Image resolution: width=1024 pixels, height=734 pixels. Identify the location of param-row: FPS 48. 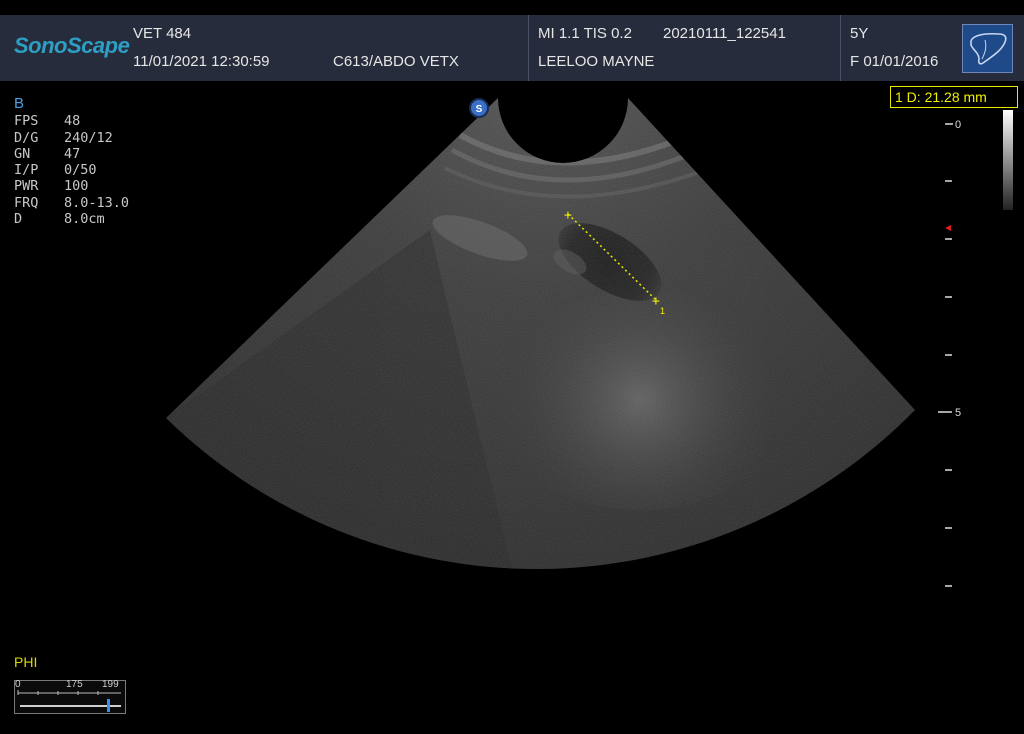
(47, 121).